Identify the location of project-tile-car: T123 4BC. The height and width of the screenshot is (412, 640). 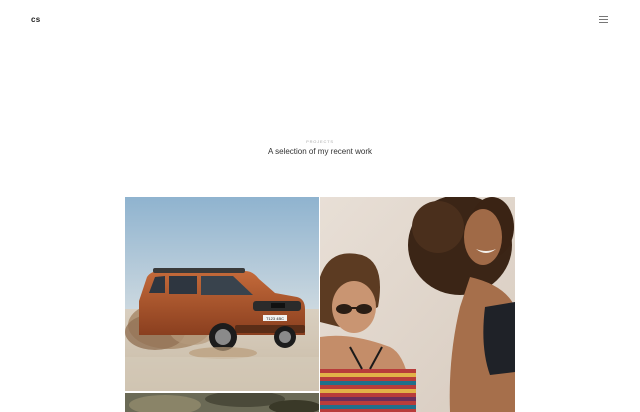
(222, 294).